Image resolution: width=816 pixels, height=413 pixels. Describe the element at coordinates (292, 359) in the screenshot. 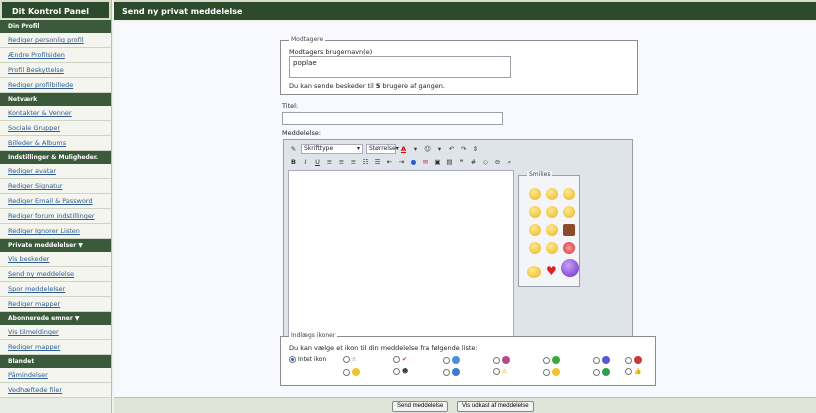

I see `radio-selected` at that location.